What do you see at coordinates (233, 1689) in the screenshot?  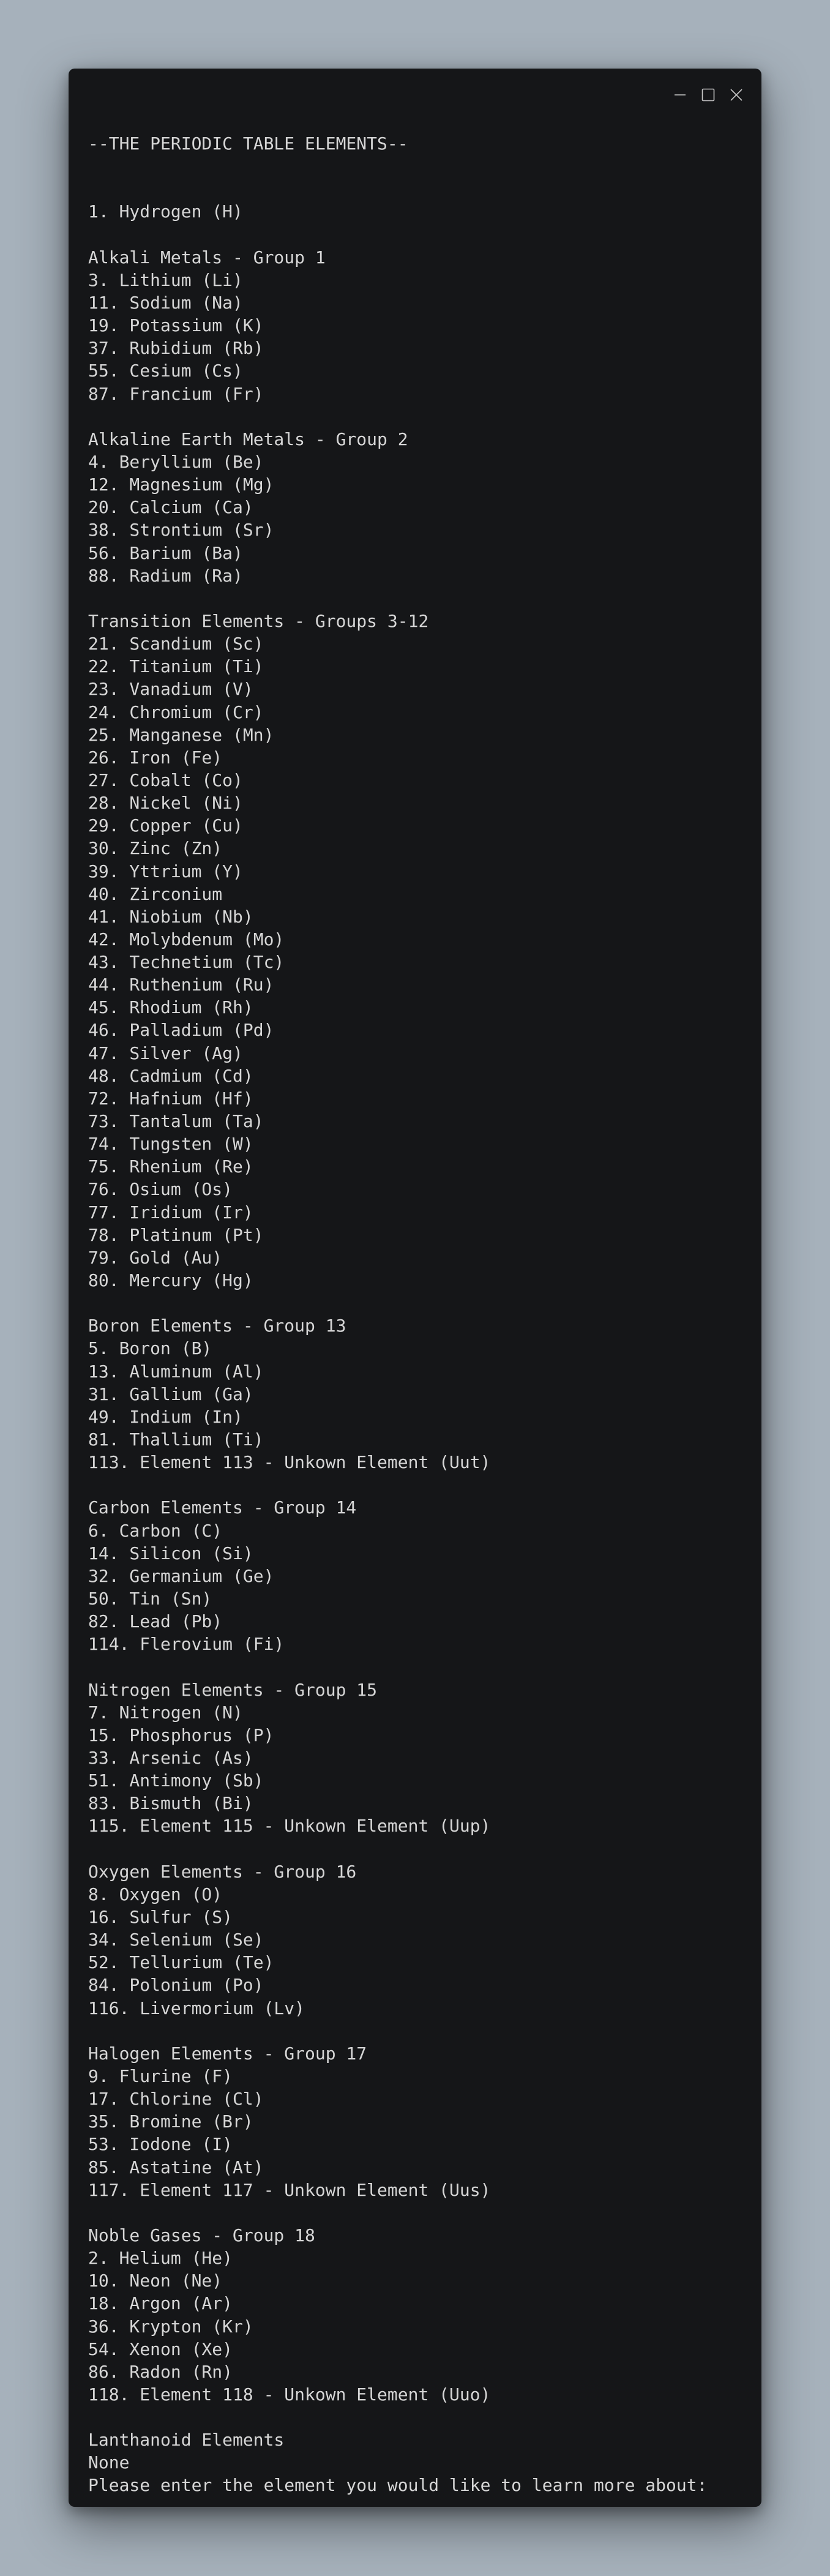 I see `terminal-line: Nitrogen Elements - Group 15` at bounding box center [233, 1689].